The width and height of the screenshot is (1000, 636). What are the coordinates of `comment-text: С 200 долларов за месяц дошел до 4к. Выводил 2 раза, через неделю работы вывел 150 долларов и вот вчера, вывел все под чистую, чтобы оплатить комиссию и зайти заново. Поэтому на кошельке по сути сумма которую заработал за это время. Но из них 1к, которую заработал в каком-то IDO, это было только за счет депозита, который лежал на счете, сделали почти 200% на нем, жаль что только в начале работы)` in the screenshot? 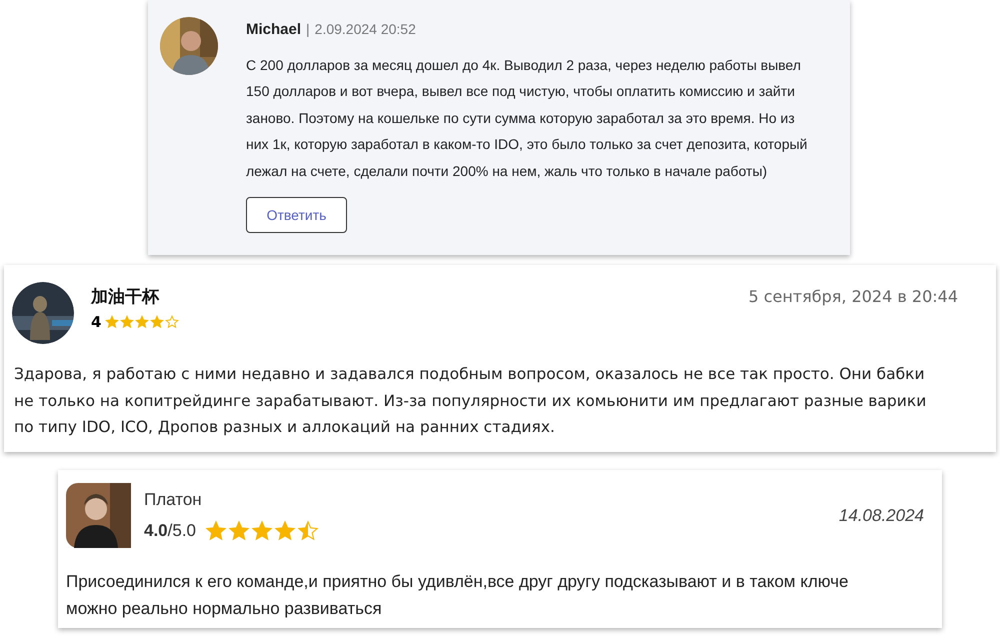 It's located at (527, 118).